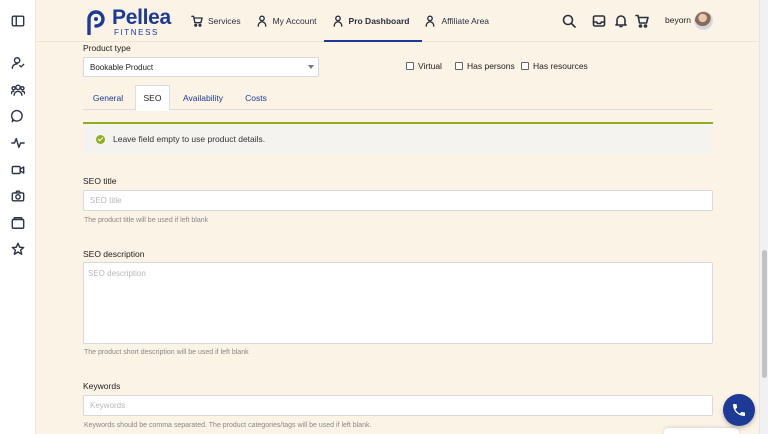  What do you see at coordinates (18, 116) in the screenshot?
I see `chat-icon` at bounding box center [18, 116].